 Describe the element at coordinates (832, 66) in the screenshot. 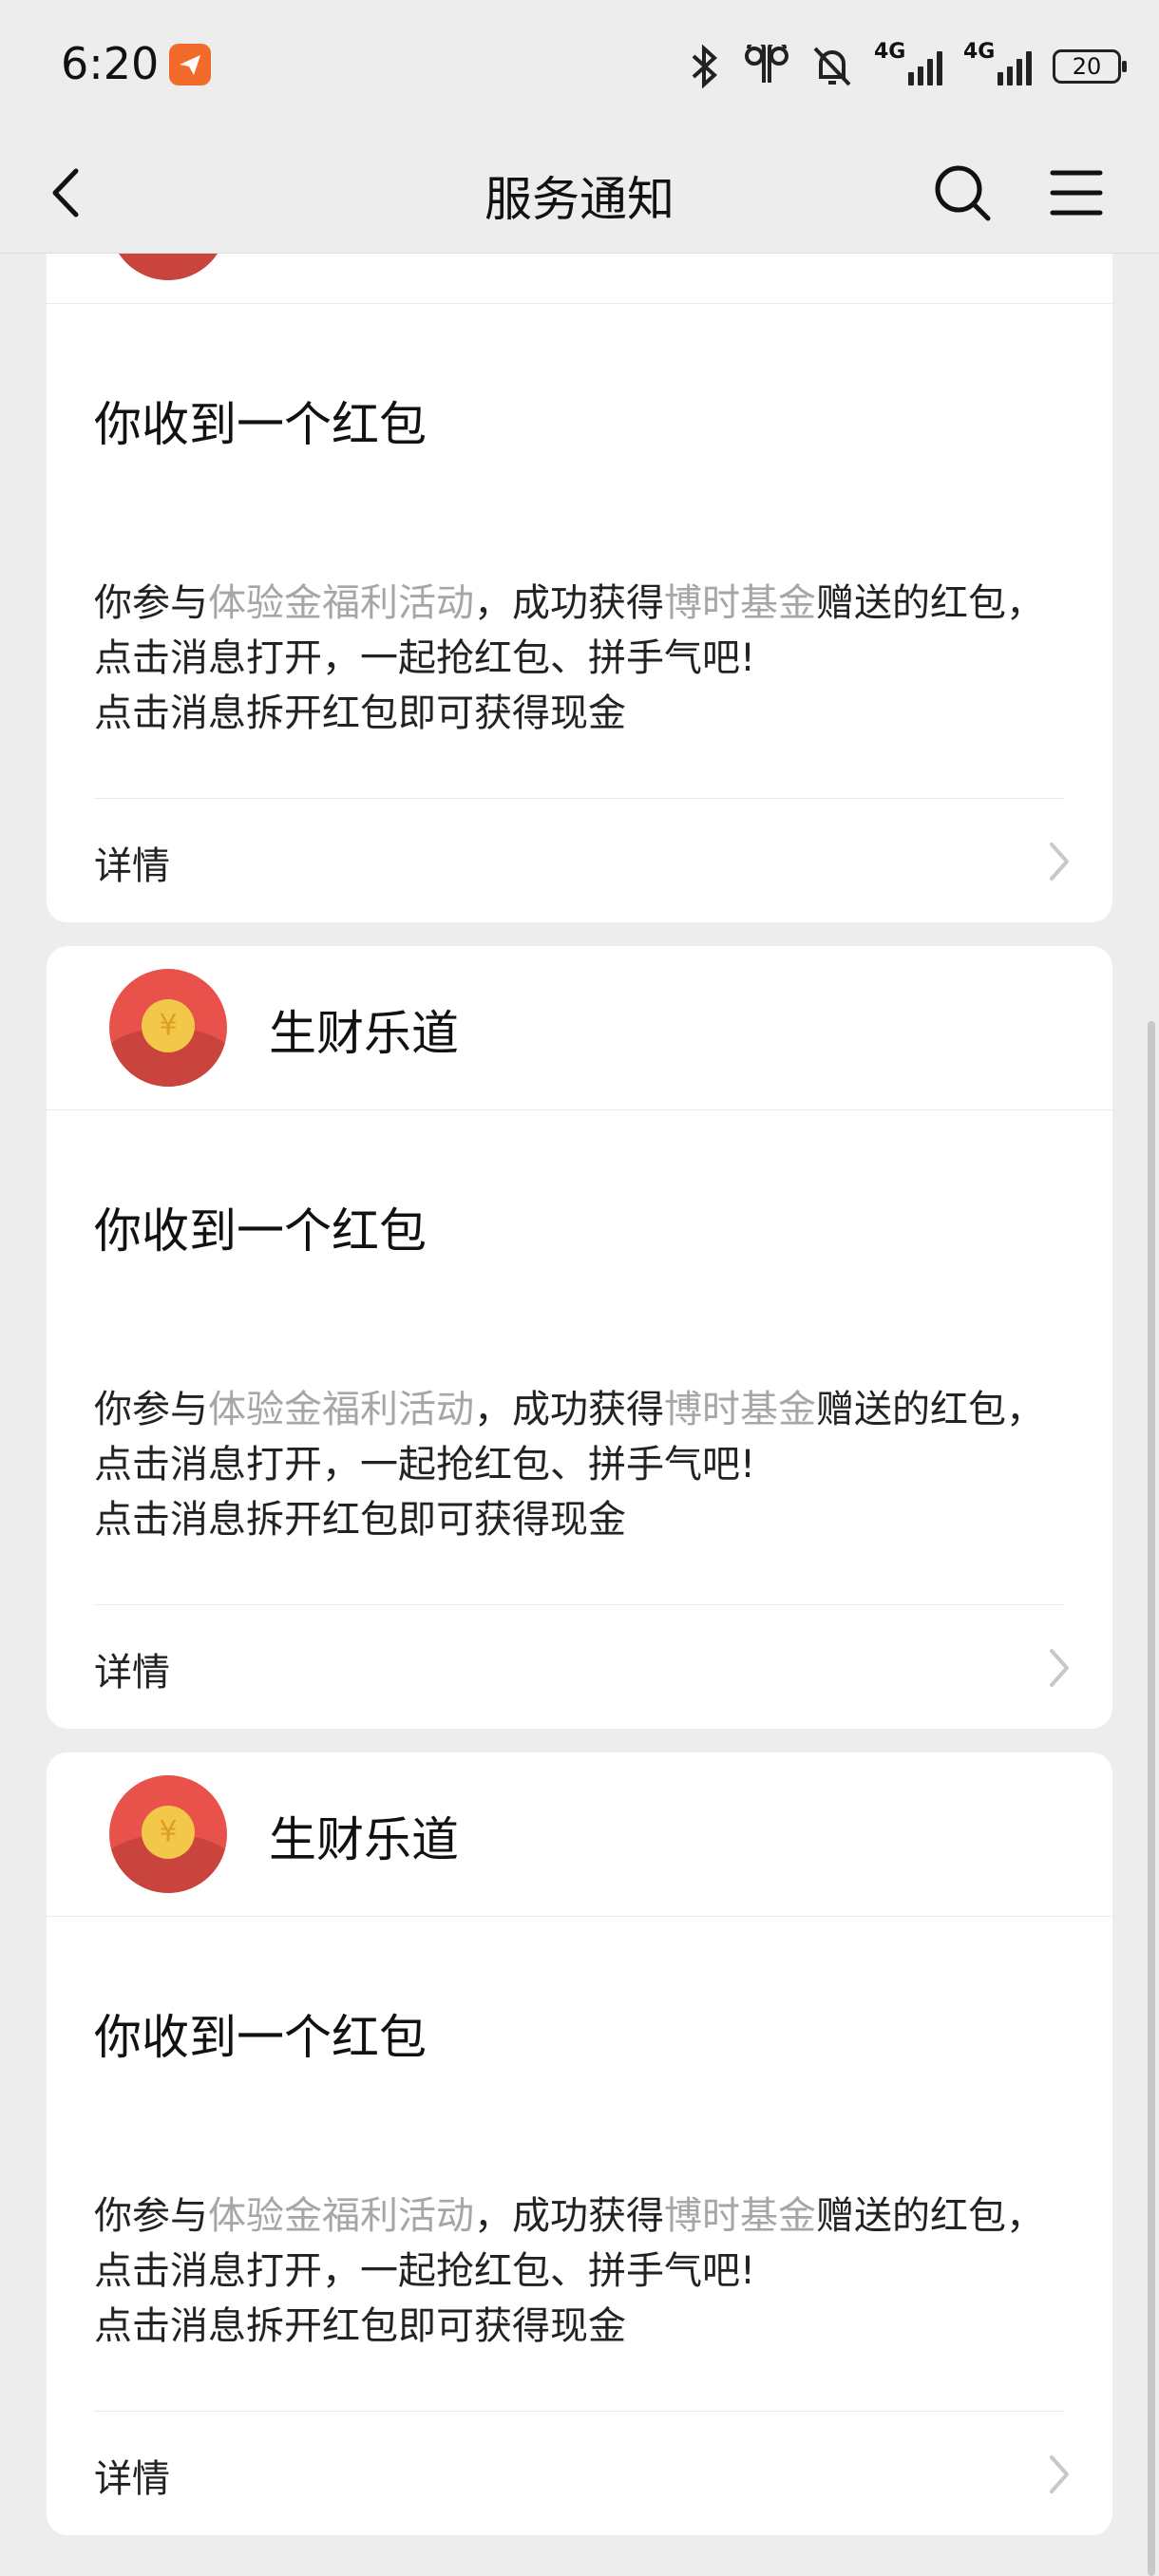

I see `mute-bell-icon` at that location.